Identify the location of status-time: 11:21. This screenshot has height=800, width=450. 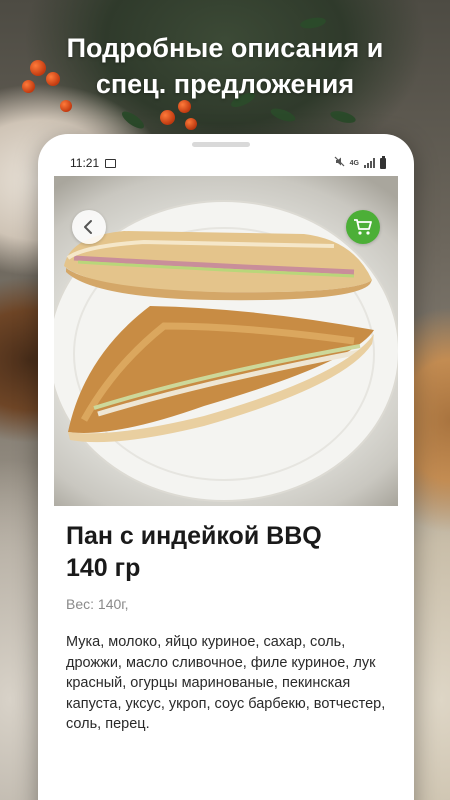
(85, 163).